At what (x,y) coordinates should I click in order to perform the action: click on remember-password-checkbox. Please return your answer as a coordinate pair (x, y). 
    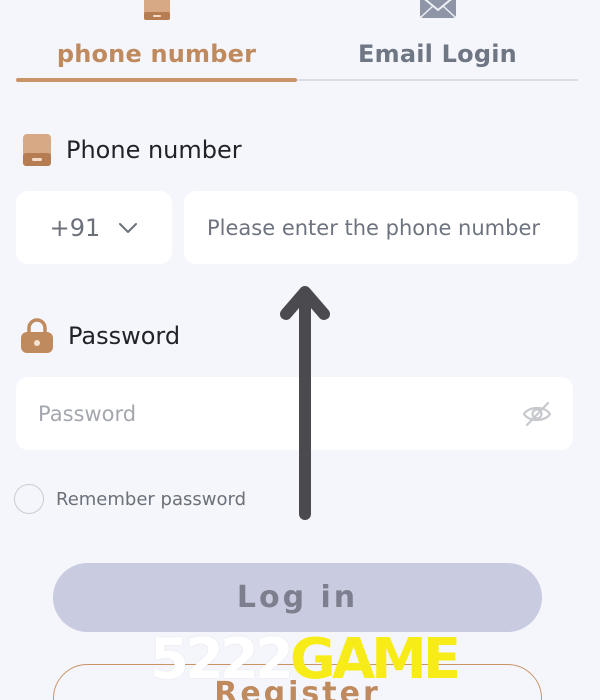
    Looking at the image, I should click on (29, 499).